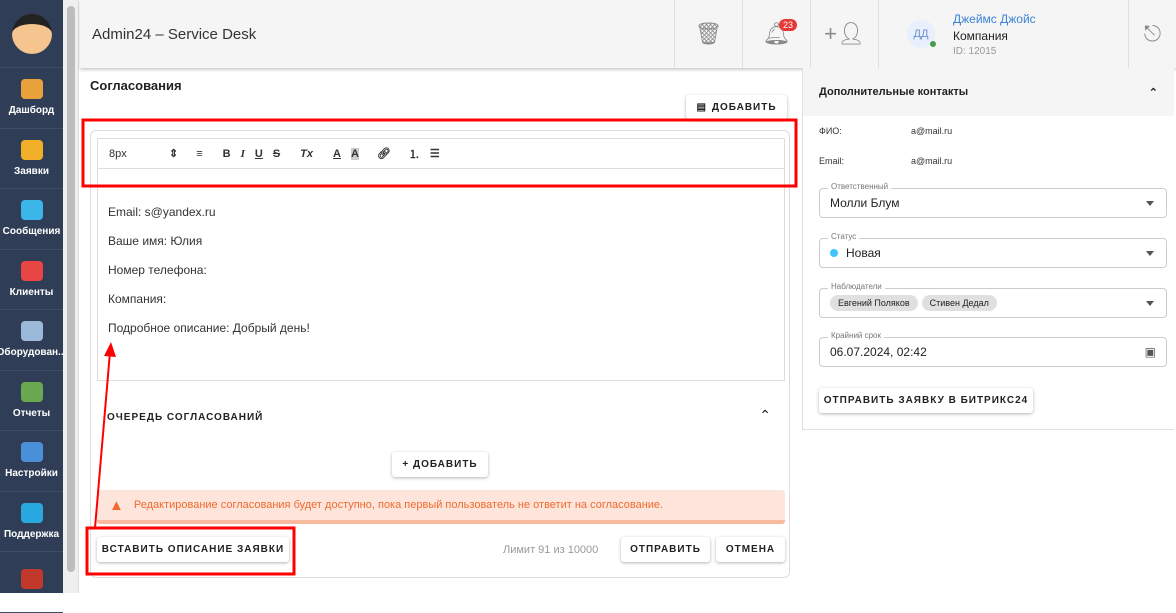 Image resolution: width=1176 pixels, height=613 pixels. I want to click on logo-avatar, so click(31, 34).